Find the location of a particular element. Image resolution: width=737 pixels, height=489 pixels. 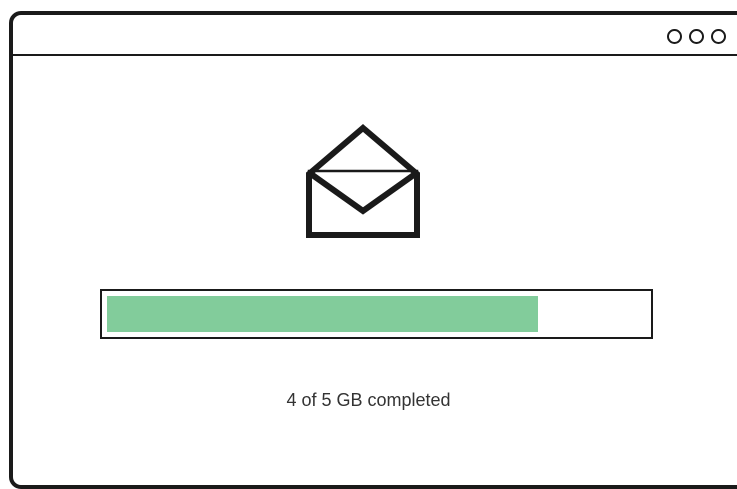

window-controls is located at coordinates (696, 36).